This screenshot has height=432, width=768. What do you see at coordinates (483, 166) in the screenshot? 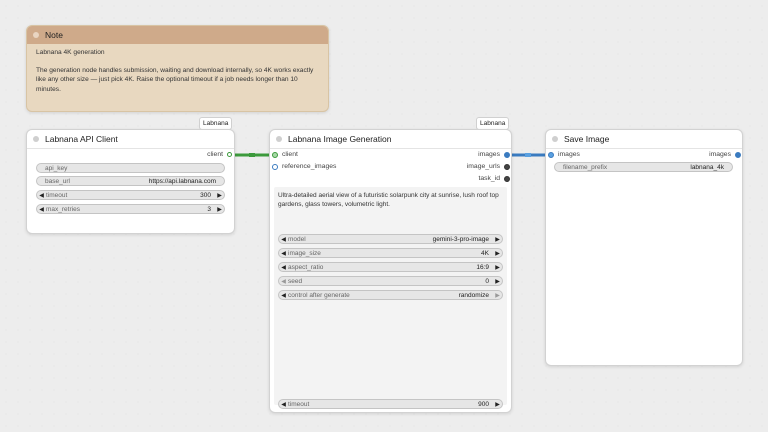
I see `output-image-urls-label: image_urls` at bounding box center [483, 166].